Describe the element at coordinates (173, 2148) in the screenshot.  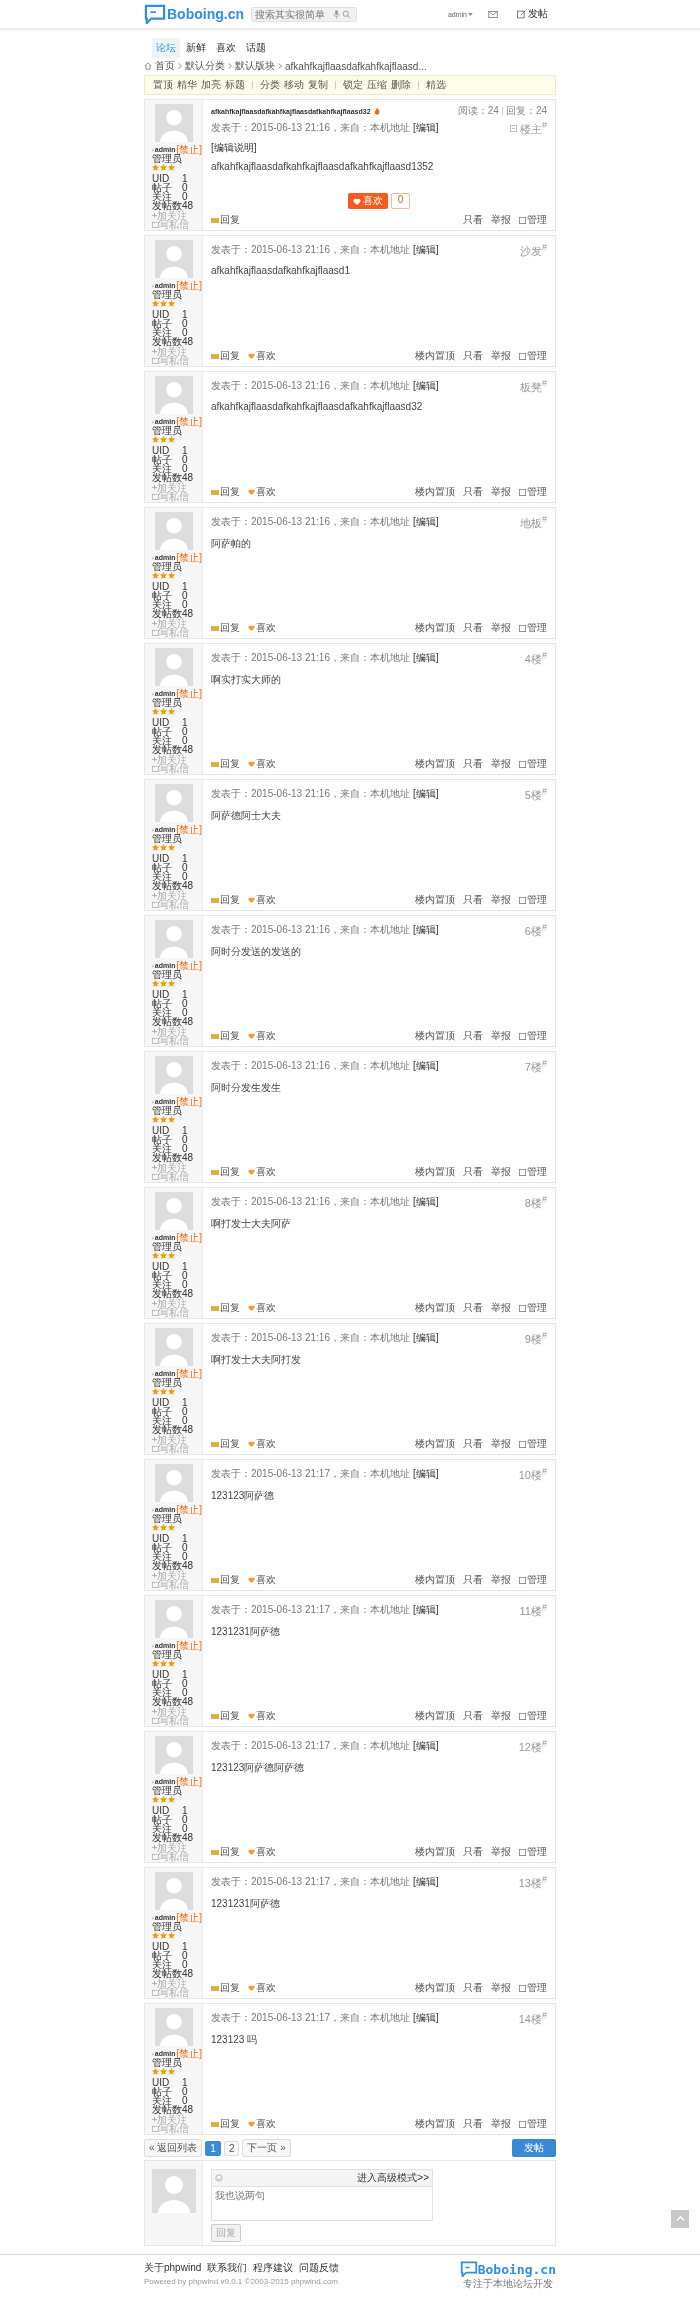
I see `back-to-list-button: « 返回列表` at that location.